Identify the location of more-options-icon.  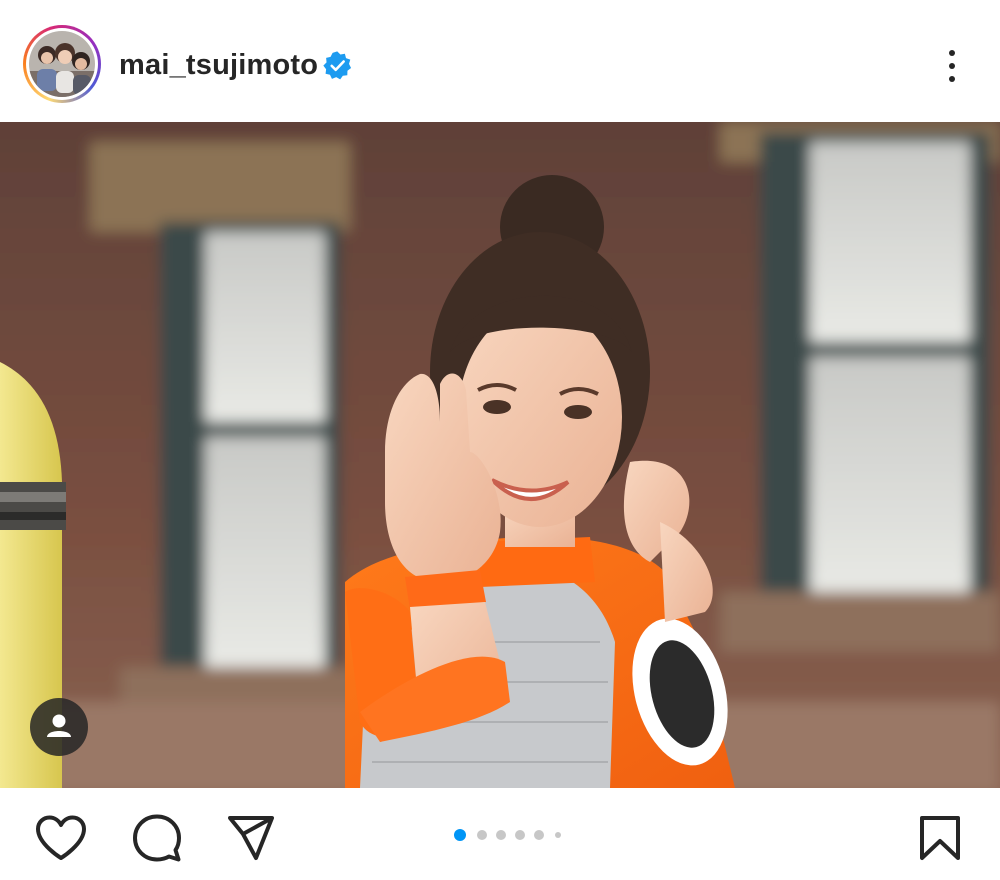
(952, 53).